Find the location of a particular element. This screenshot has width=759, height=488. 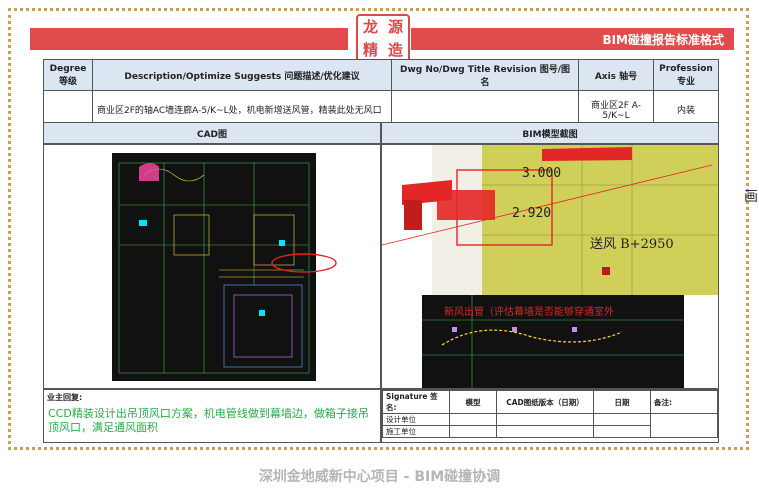

col-dwg: Dwg No/Dwg Title Revision 图号/图名 is located at coordinates (485, 75).